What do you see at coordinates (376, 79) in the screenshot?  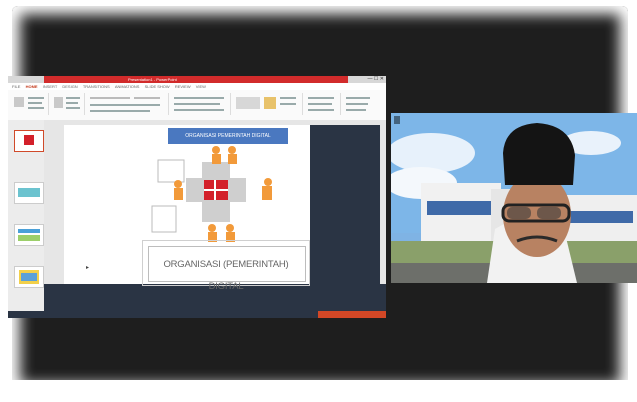 I see `window-controls: — ☐ ✕` at bounding box center [376, 79].